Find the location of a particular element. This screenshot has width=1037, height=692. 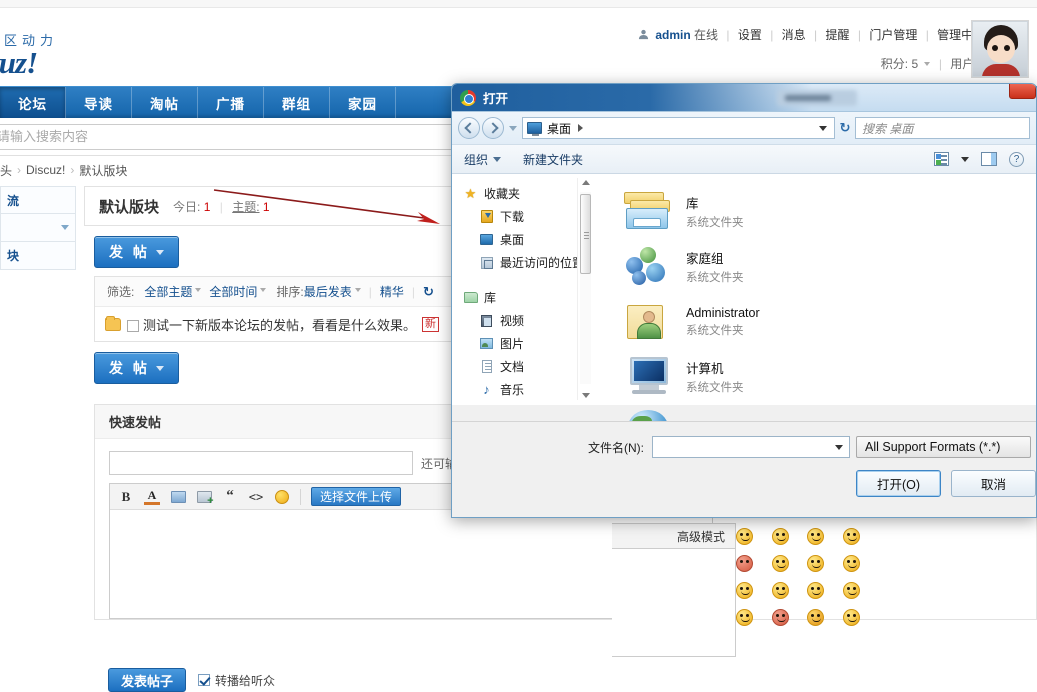

sort-value: 最后发表 is located at coordinates (328, 291).